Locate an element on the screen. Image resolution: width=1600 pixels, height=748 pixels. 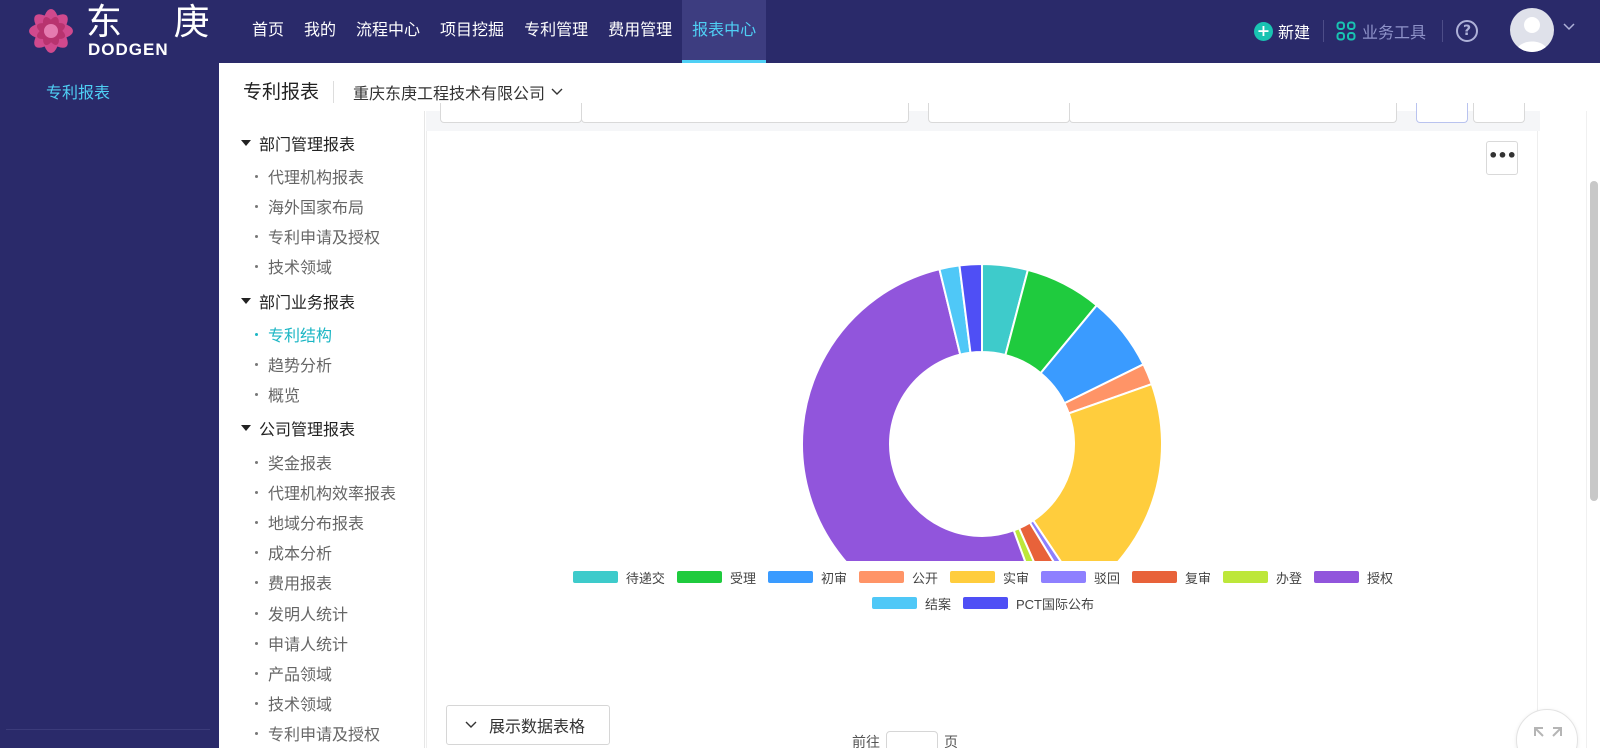
more-options-button: ••• is located at coordinates (1502, 158).